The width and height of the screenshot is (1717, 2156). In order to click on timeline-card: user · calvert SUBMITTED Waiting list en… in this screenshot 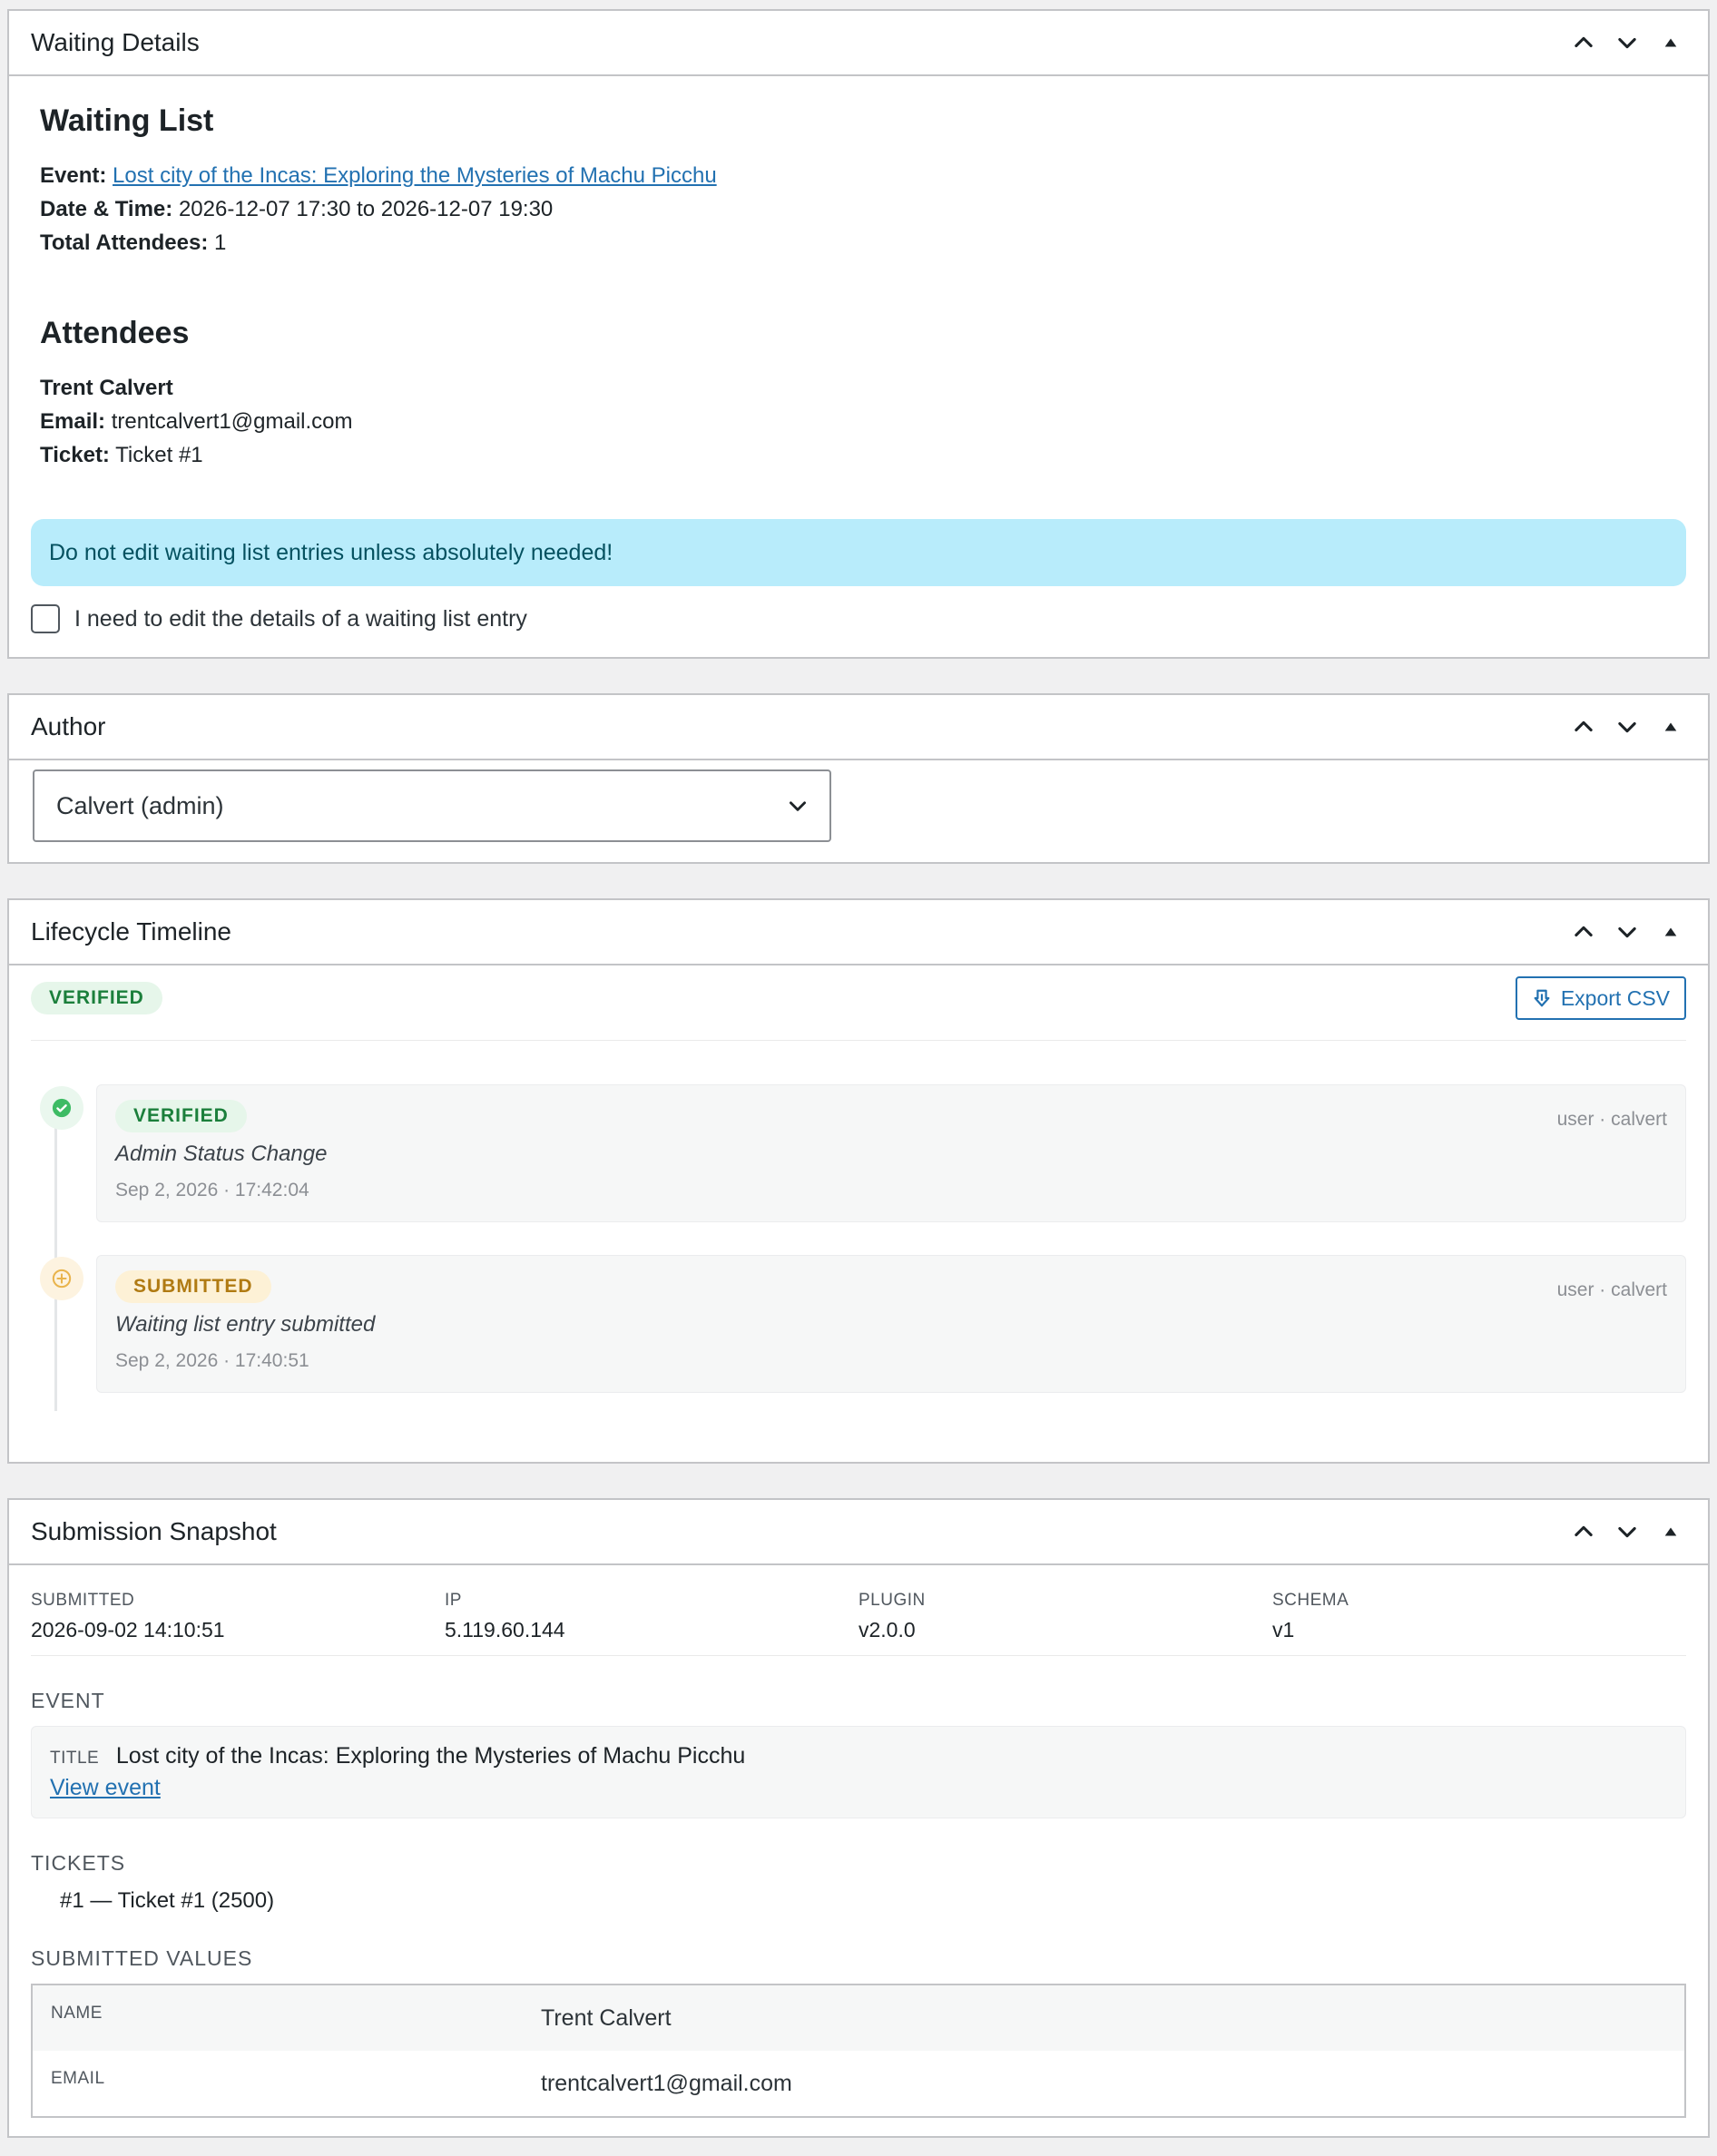, I will do `click(891, 1324)`.